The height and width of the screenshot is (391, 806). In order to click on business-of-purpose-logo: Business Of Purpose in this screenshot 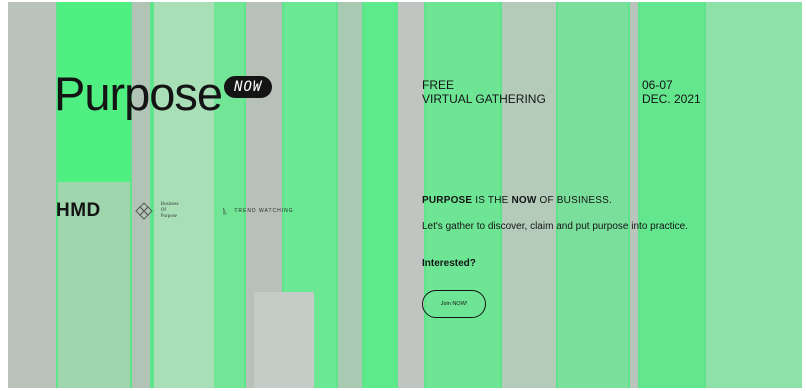, I will do `click(157, 211)`.